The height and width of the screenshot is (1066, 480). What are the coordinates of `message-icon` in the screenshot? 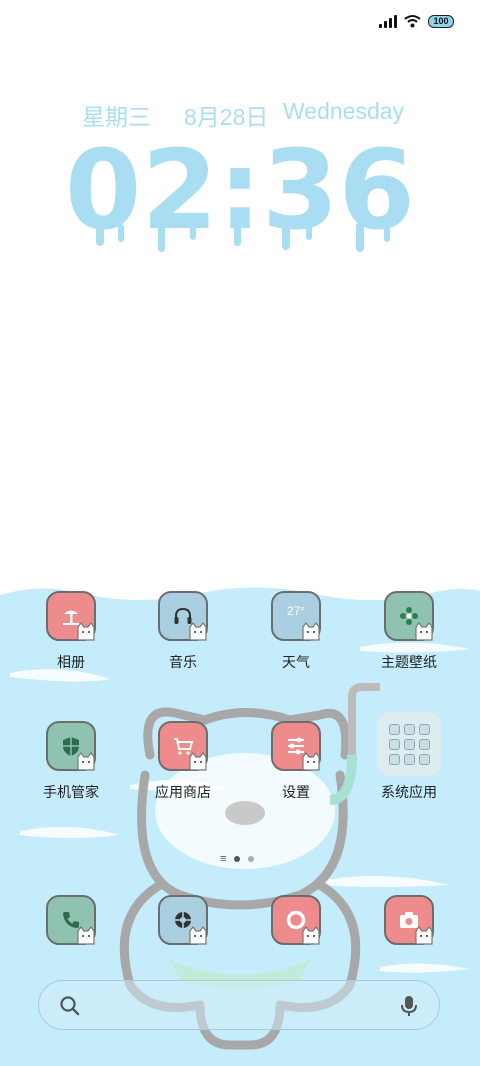 It's located at (296, 920).